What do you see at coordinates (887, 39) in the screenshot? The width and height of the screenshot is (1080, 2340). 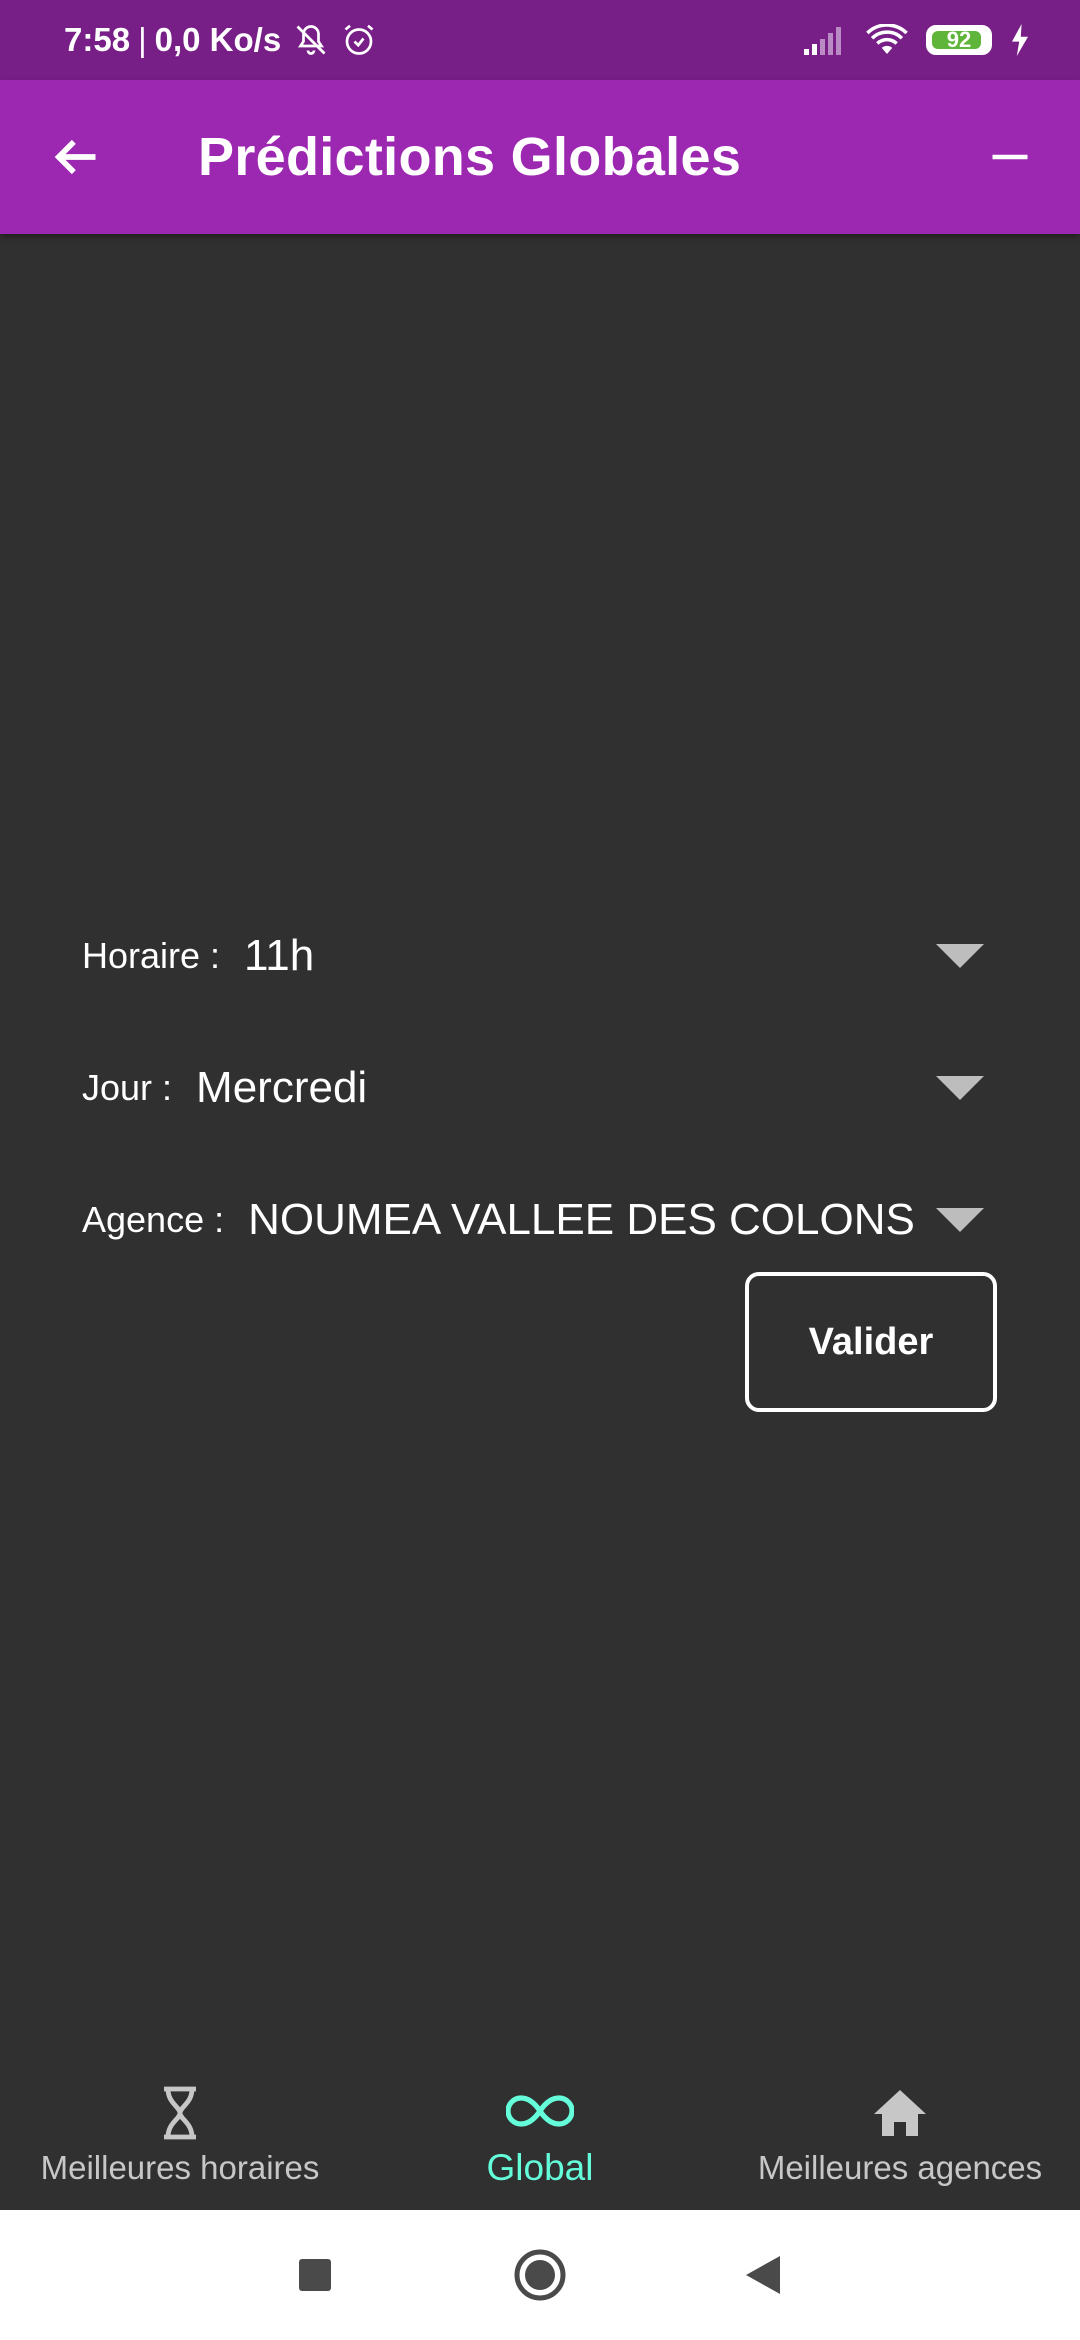 I see `wifi-icon` at bounding box center [887, 39].